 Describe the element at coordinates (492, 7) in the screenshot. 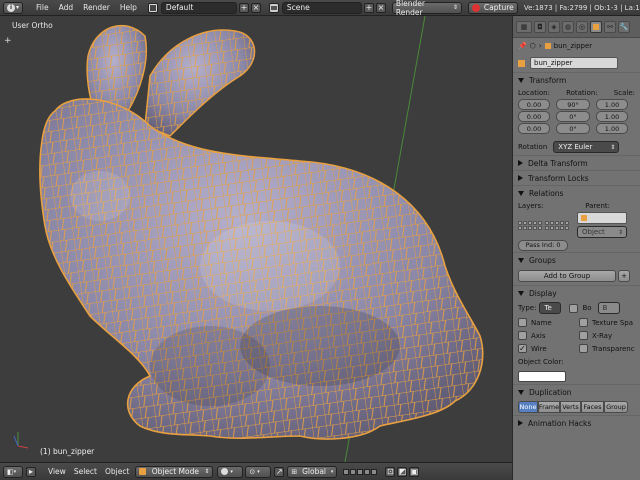

I see `capture-button: Capture` at that location.